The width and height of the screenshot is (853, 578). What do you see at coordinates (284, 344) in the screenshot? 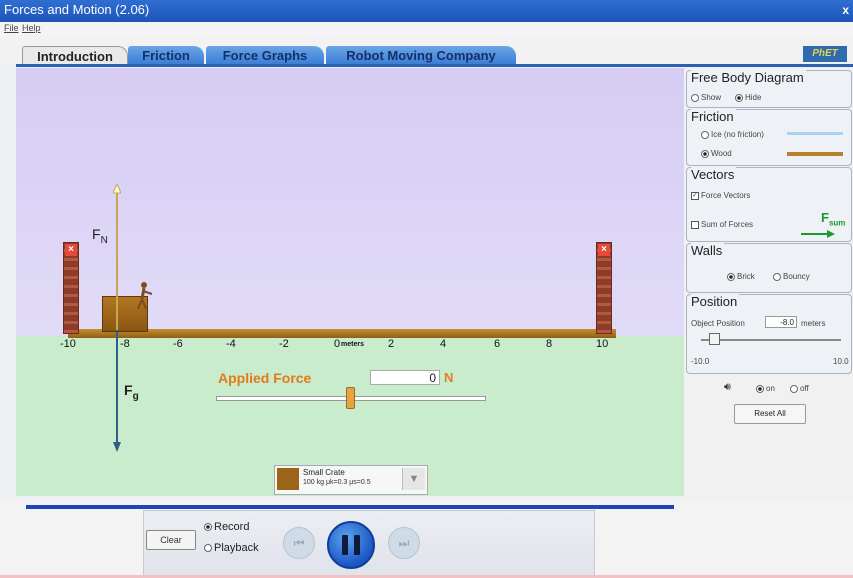
I see `tick-label: -2` at bounding box center [284, 344].